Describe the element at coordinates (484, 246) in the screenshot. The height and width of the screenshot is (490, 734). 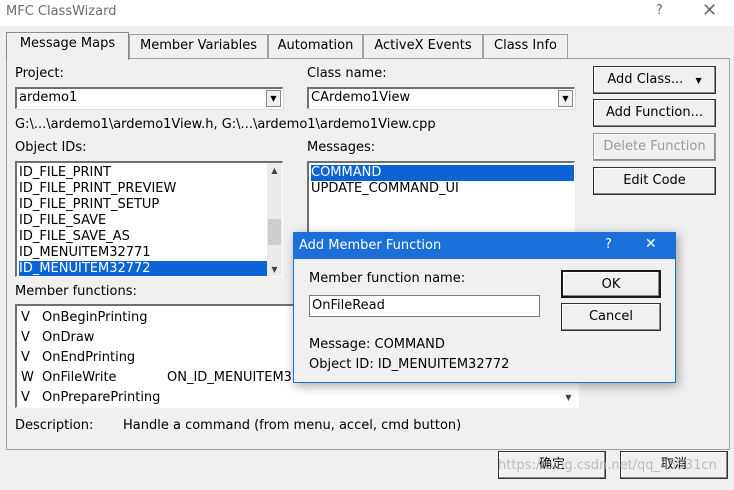
I see `dialog-titlebar: Add Member Function ? ✕` at that location.